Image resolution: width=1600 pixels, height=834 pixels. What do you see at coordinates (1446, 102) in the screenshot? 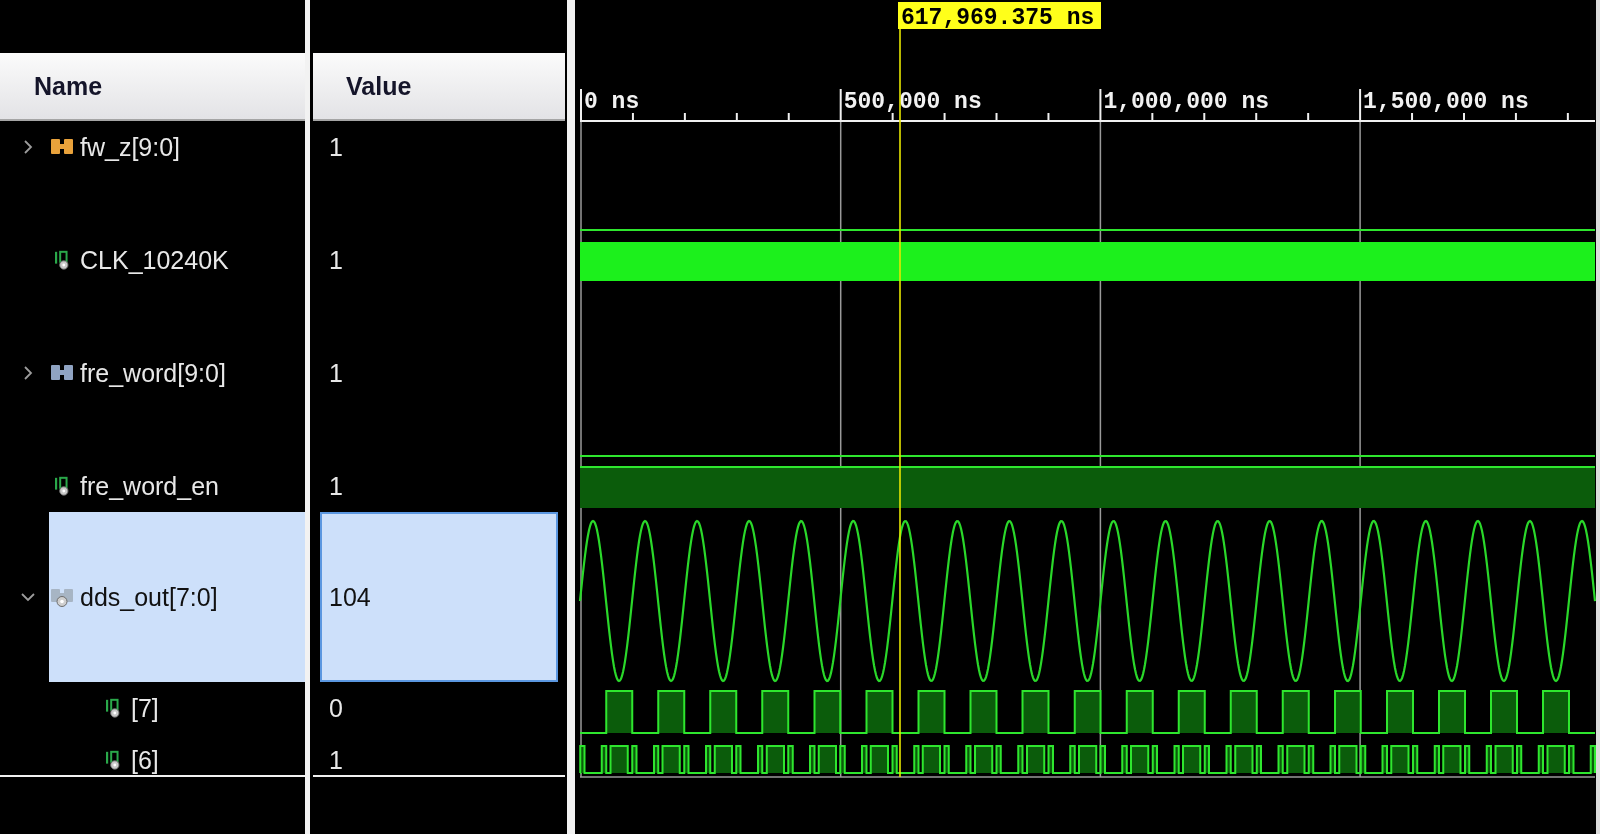
I see `ruler-label: 1,500,000 ns` at bounding box center [1446, 102].